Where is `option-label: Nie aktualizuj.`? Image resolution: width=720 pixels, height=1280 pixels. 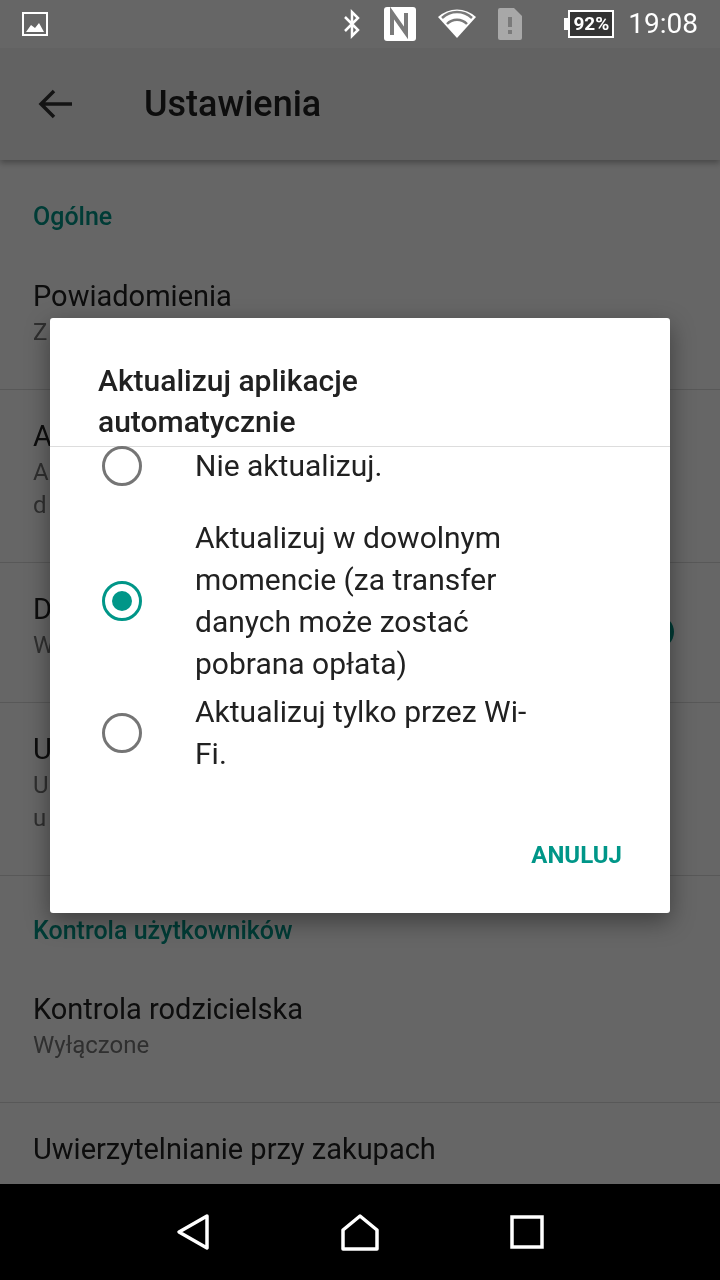 option-label: Nie aktualizuj. is located at coordinates (289, 466).